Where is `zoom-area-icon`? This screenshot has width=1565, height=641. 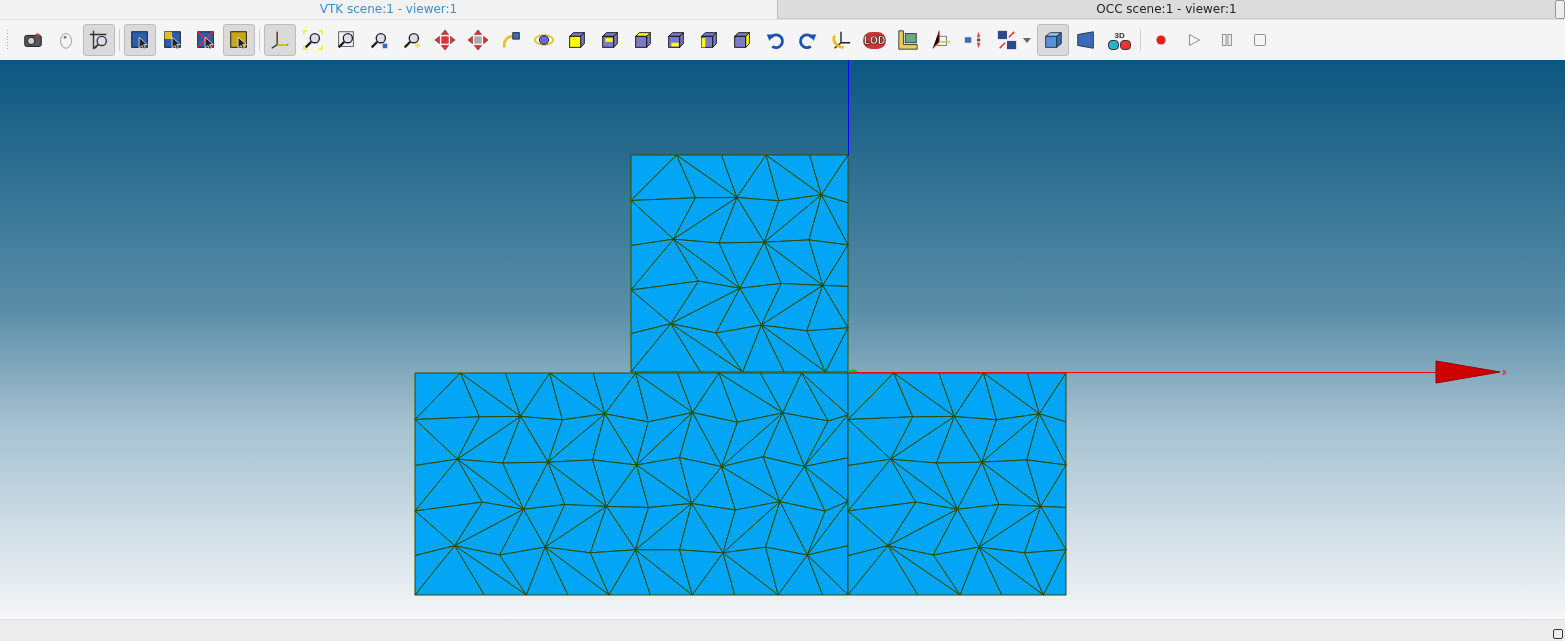
zoom-area-icon is located at coordinates (346, 40).